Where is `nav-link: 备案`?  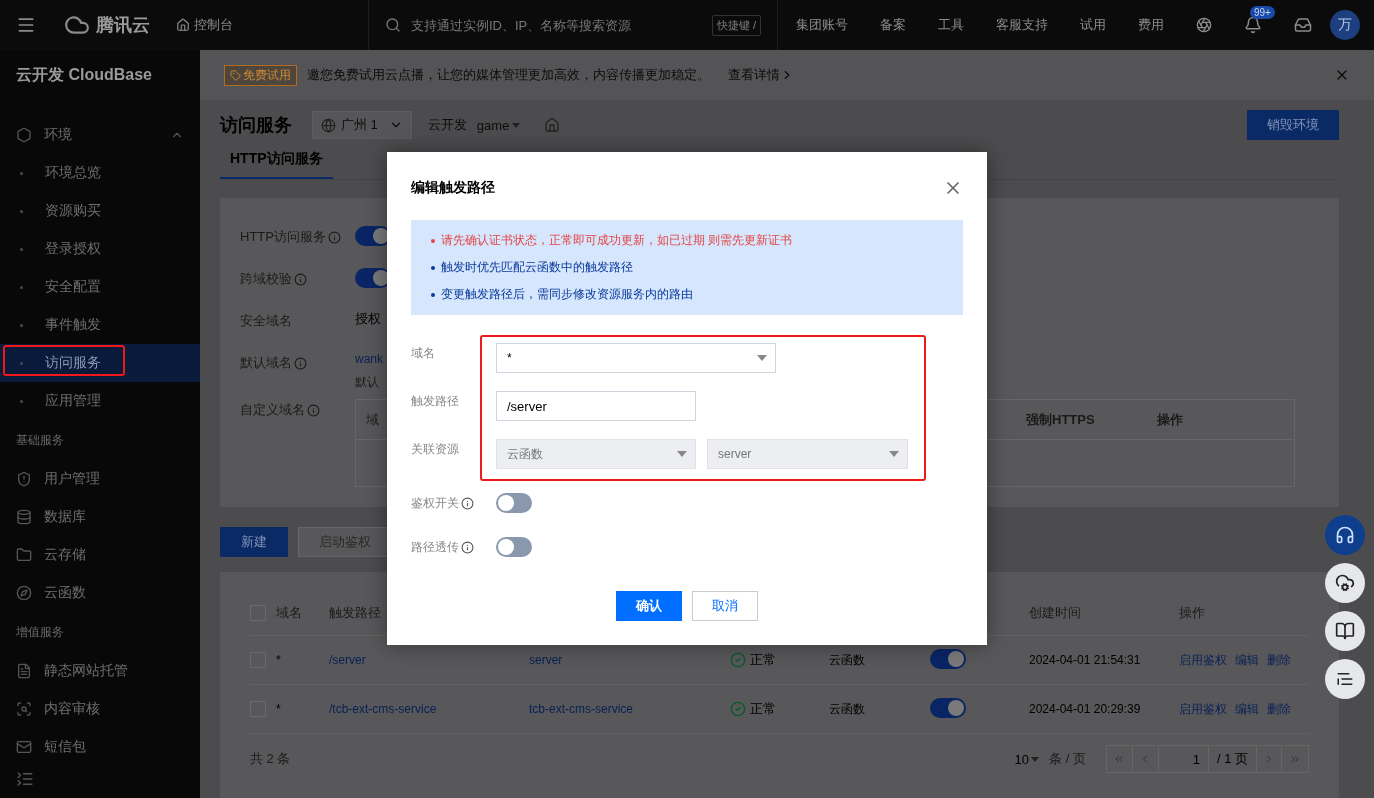 nav-link: 备案 is located at coordinates (893, 25).